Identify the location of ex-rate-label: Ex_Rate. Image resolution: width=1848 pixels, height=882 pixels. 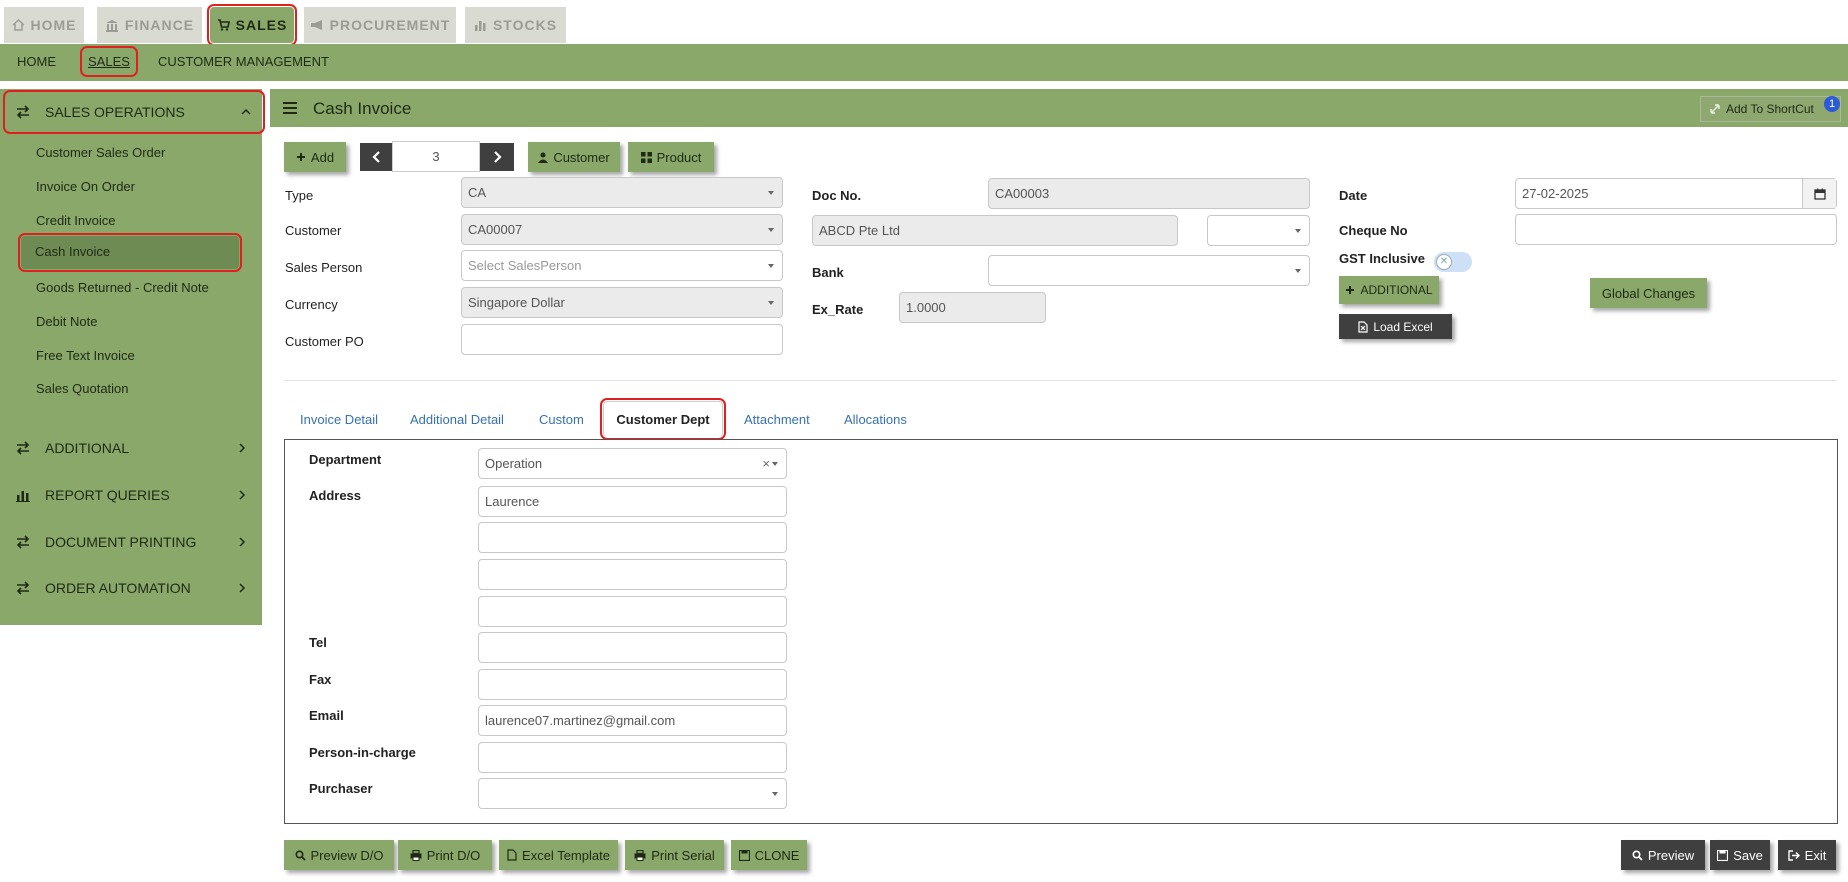
(838, 309).